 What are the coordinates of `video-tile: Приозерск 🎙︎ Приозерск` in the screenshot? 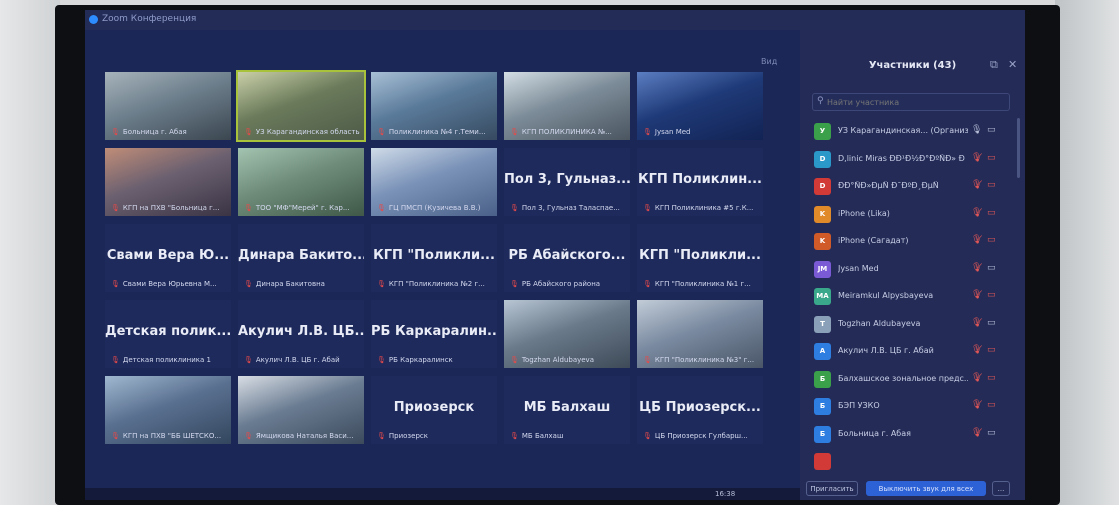 It's located at (434, 410).